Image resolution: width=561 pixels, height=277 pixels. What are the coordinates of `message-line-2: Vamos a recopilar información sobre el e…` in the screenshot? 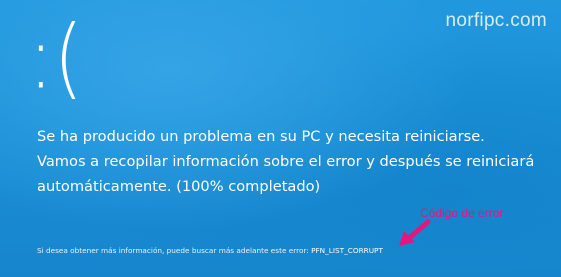 It's located at (286, 161).